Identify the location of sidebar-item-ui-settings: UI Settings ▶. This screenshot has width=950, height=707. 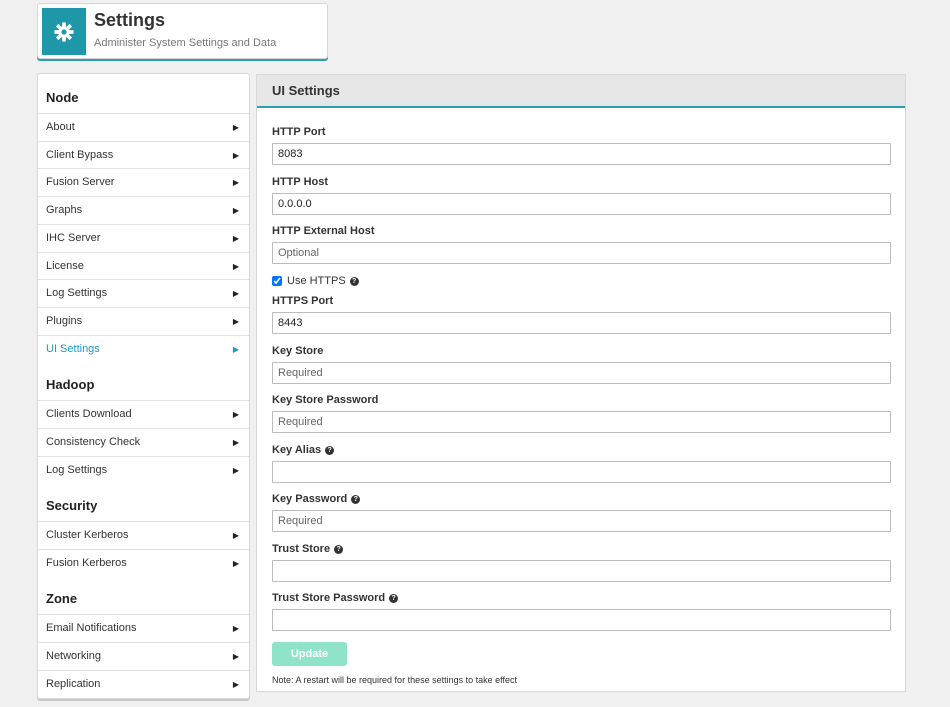
(143, 348).